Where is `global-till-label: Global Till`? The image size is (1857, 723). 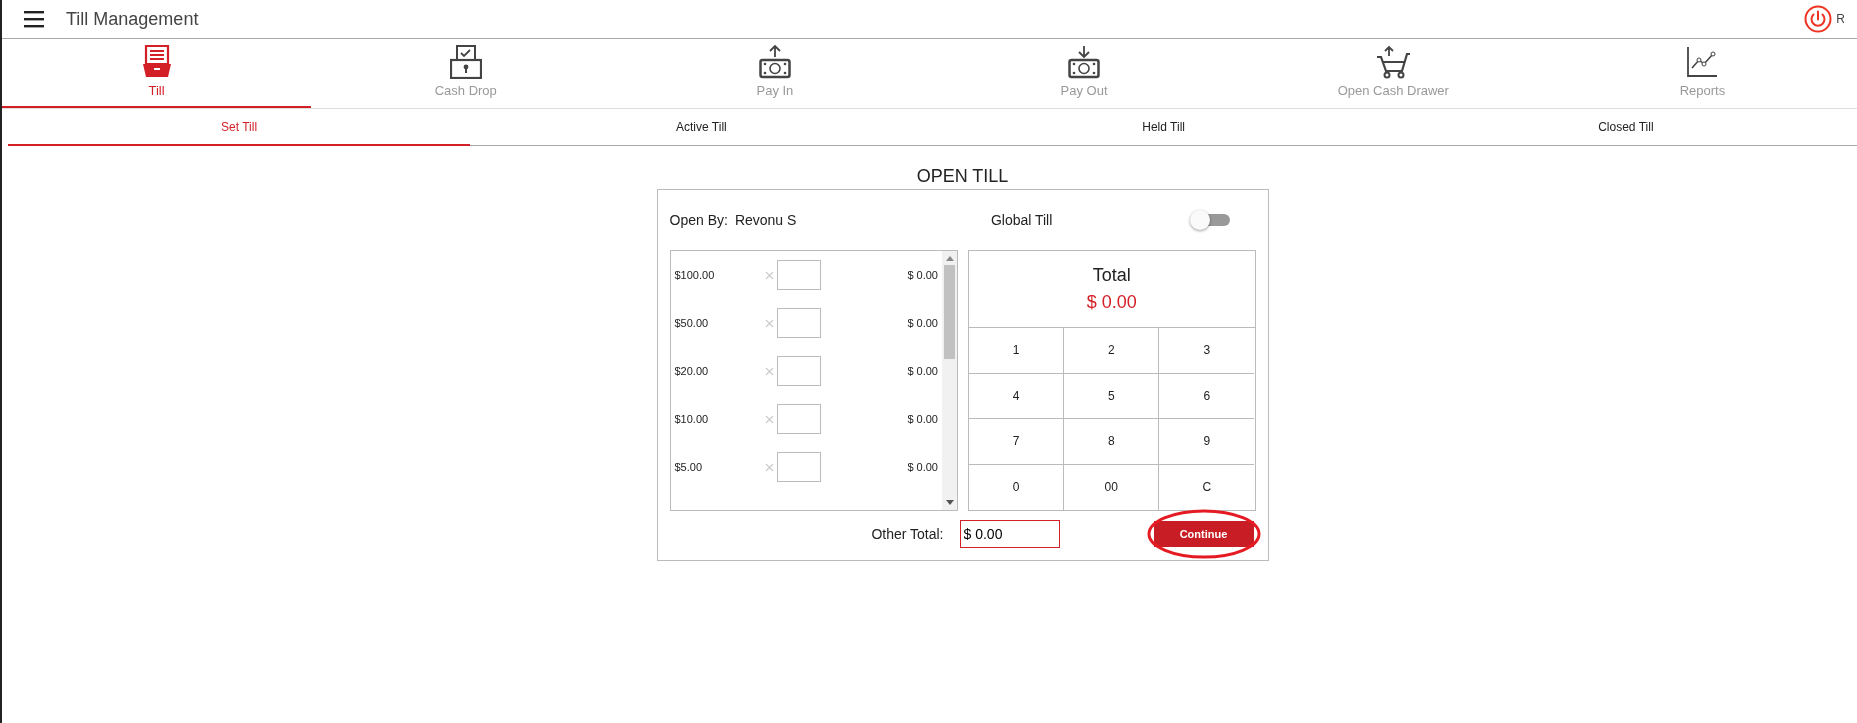 global-till-label: Global Till is located at coordinates (1022, 220).